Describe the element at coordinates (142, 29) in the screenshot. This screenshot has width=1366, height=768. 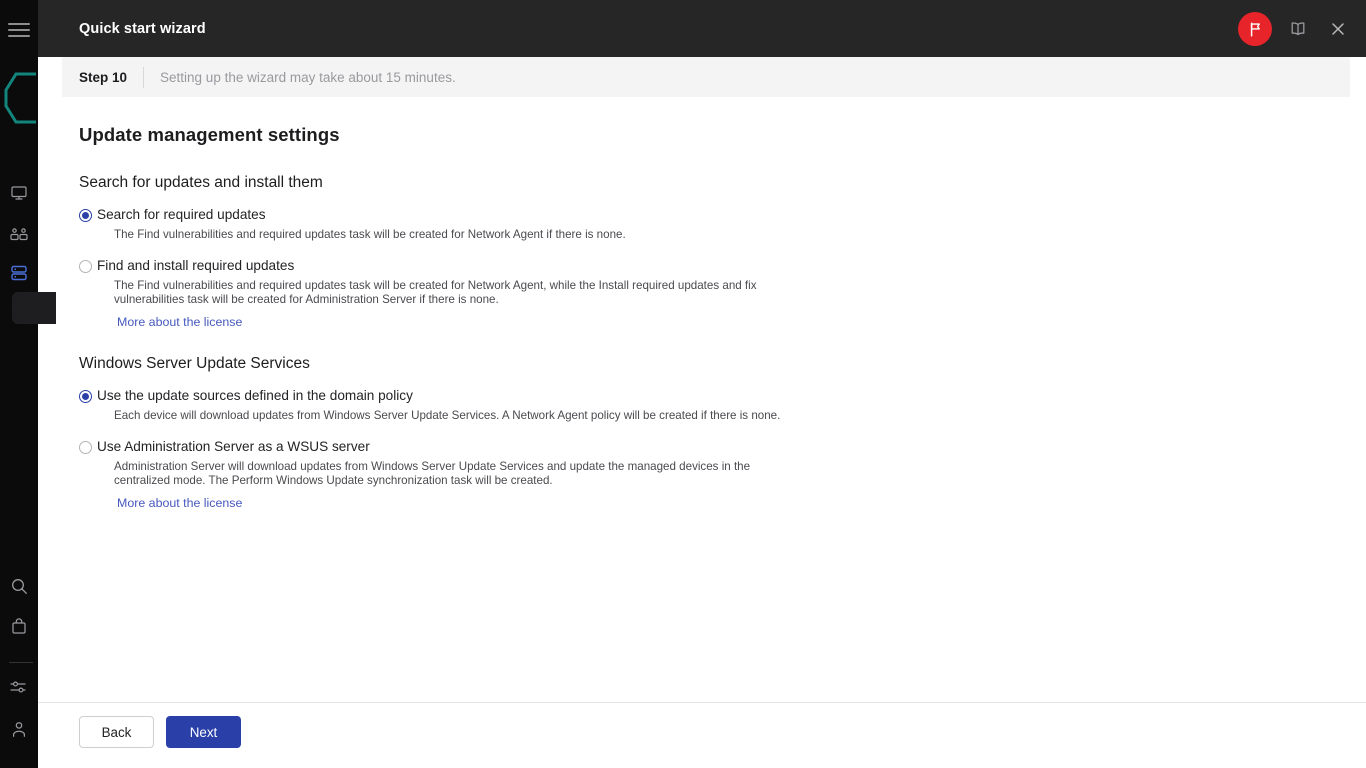
I see `window-title: Quick start wizard` at that location.